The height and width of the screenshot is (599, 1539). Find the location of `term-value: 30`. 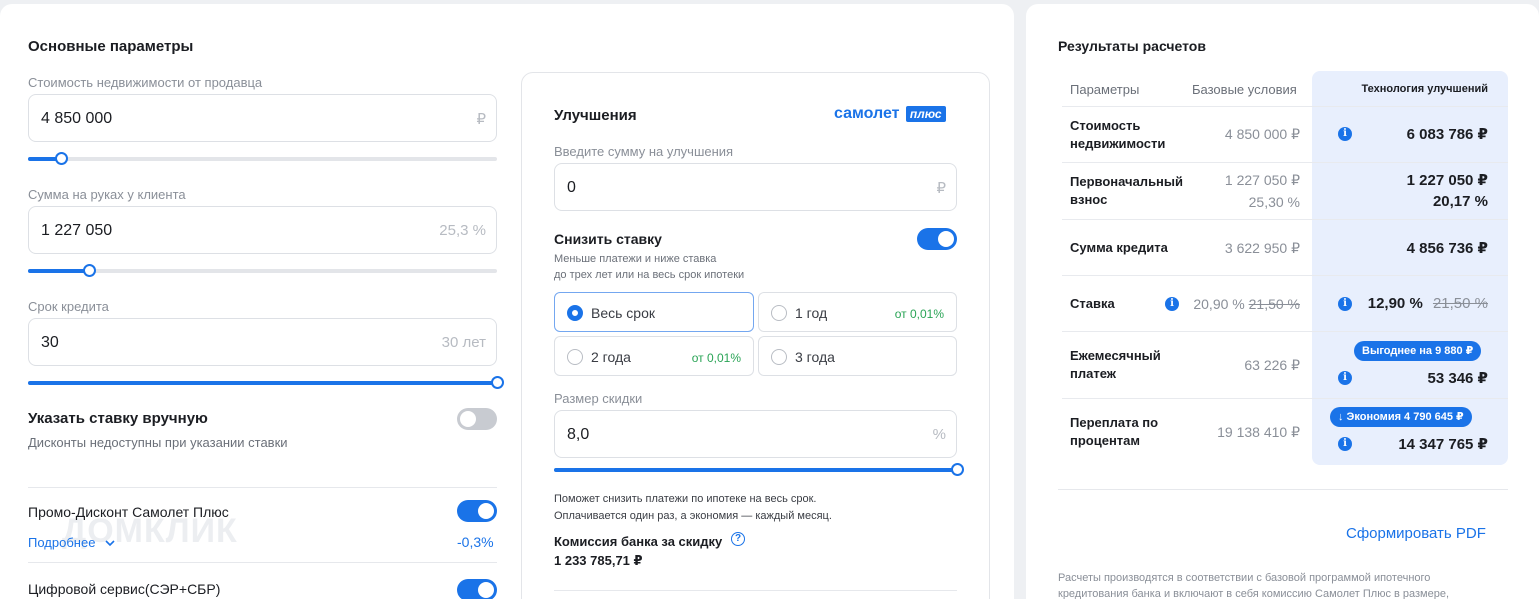

term-value: 30 is located at coordinates (50, 342).